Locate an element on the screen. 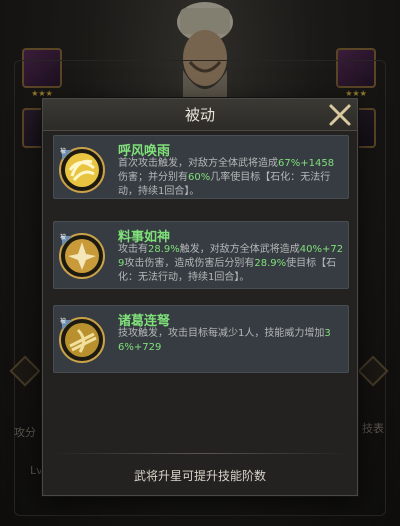 Image resolution: width=400 pixels, height=526 pixels. skill-badge-2: 被 is located at coordinates (63, 237).